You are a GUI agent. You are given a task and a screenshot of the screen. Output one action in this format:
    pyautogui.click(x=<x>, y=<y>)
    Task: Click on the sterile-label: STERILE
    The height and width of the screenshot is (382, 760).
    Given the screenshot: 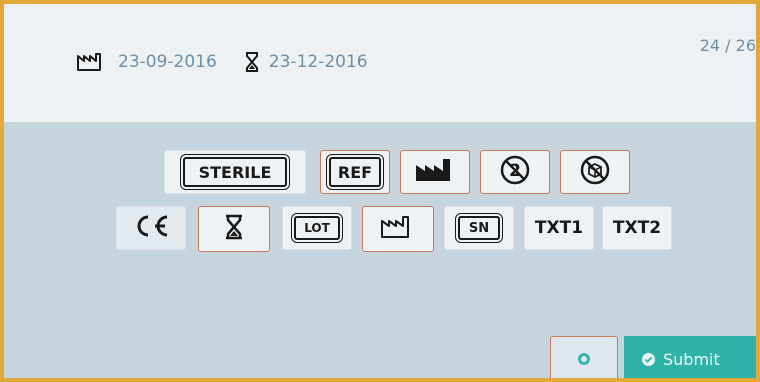 What is the action you would take?
    pyautogui.click(x=235, y=172)
    